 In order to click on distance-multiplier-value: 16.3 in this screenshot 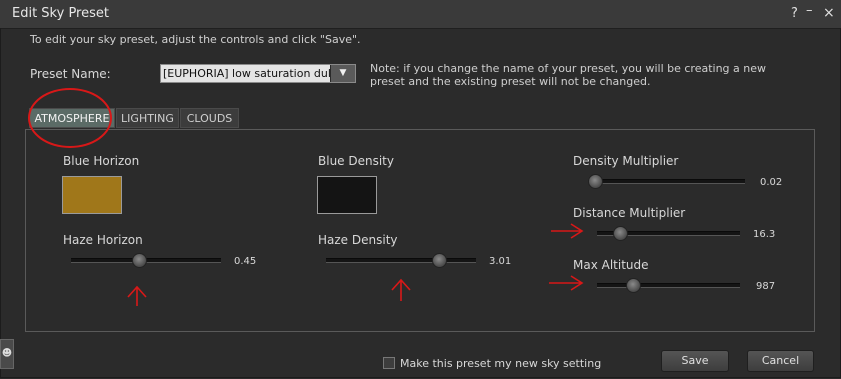, I will do `click(764, 234)`.